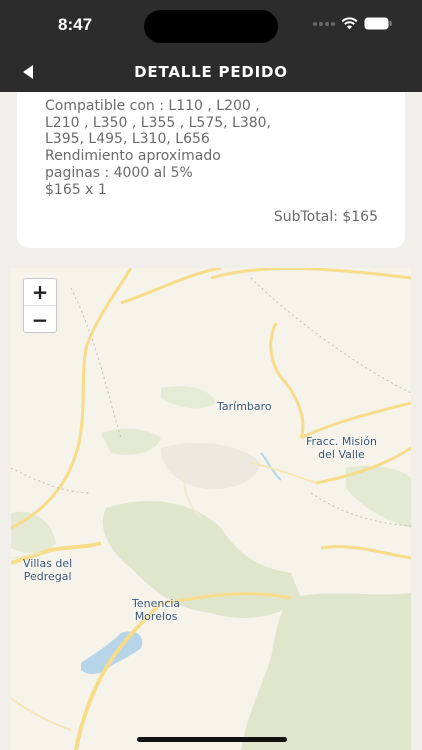  What do you see at coordinates (40, 319) in the screenshot?
I see `zoom-out-button: −` at bounding box center [40, 319].